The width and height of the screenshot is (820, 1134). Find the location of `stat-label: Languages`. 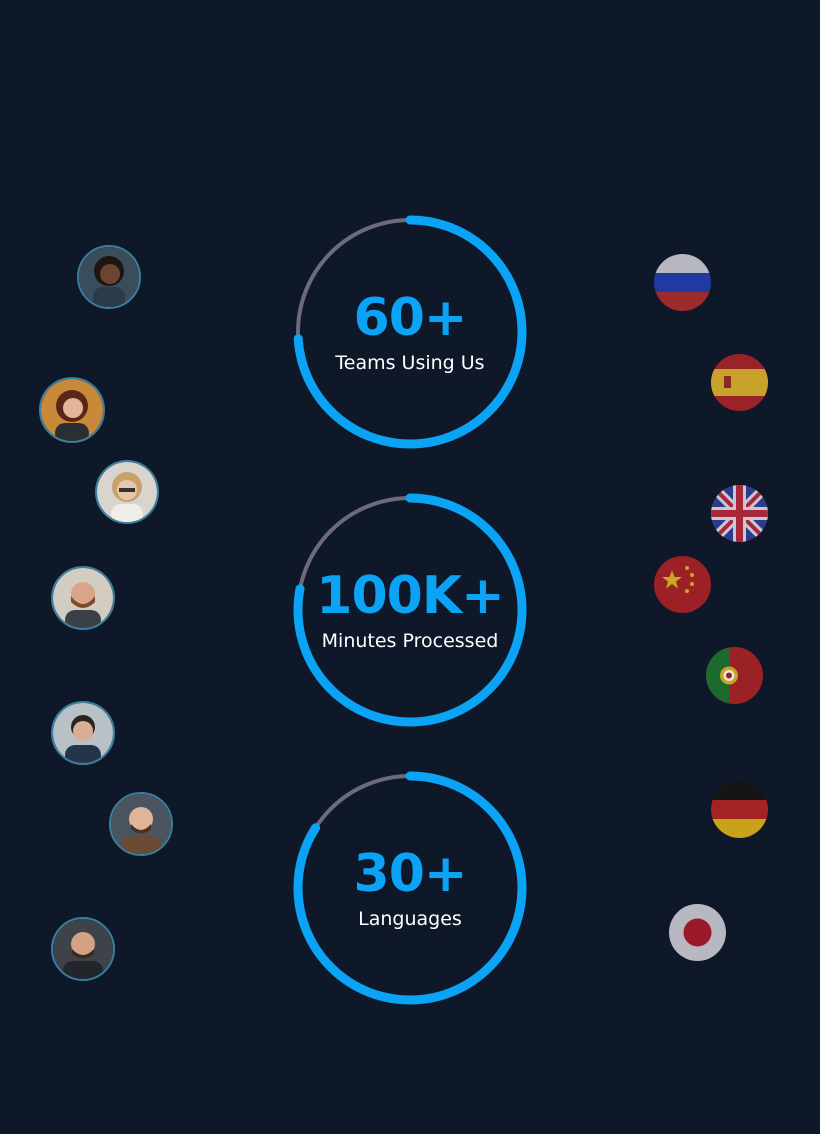

stat-label: Languages is located at coordinates (410, 919).